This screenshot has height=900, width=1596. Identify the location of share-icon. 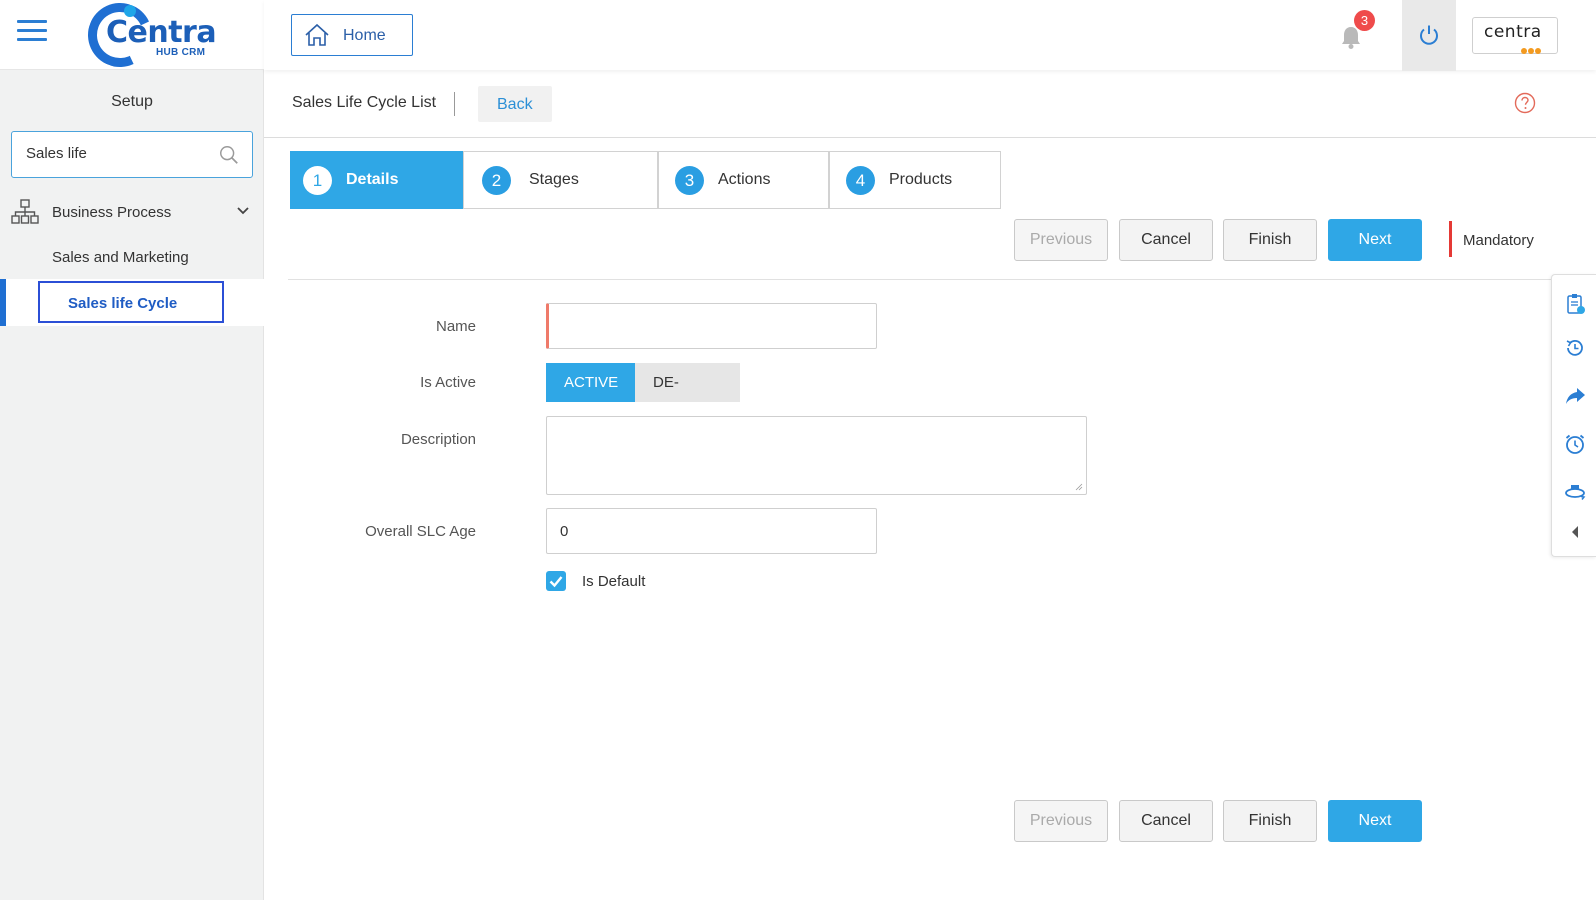
(1575, 396).